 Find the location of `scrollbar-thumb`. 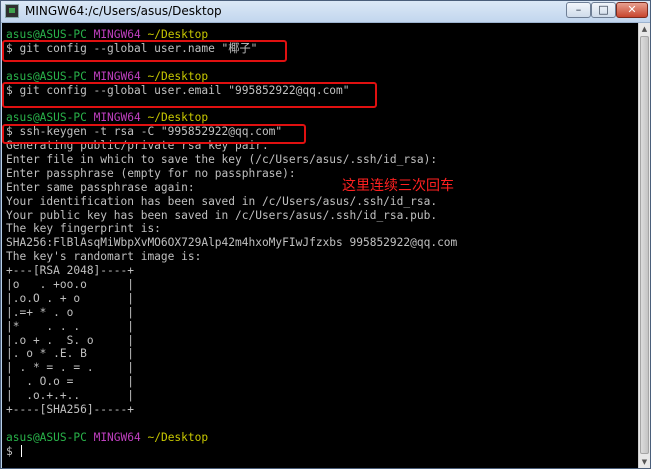

scrollbar-thumb is located at coordinates (644, 245).